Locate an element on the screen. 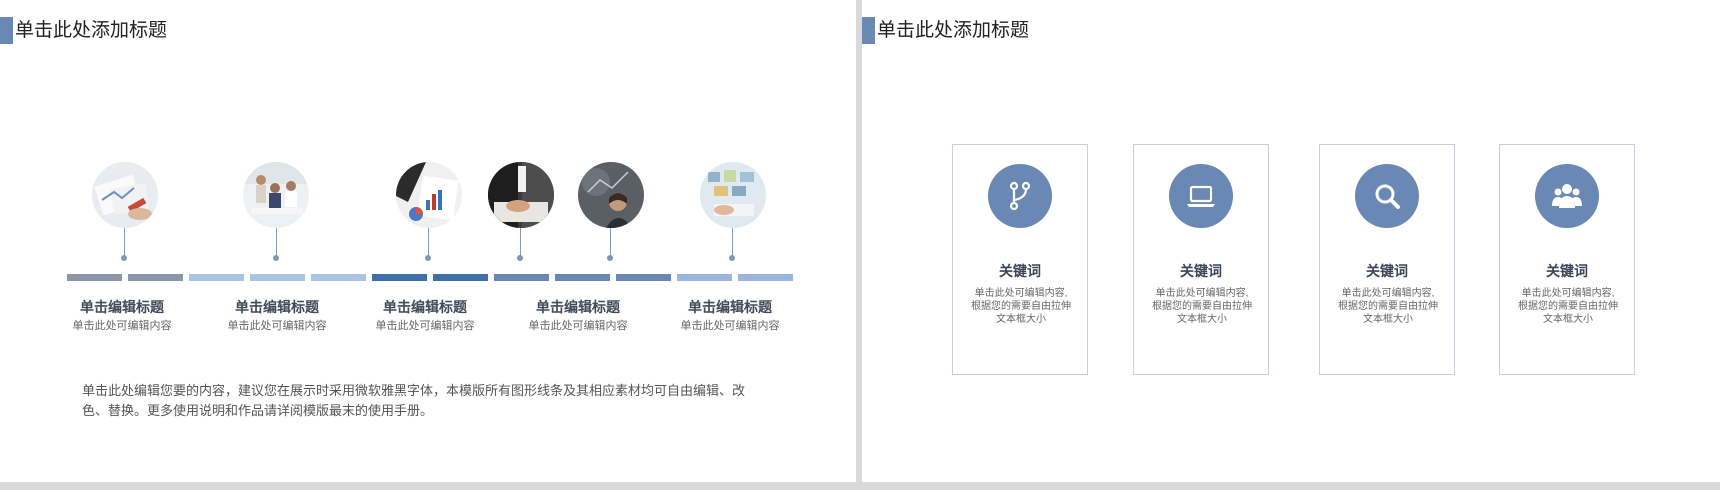  photo-handshake is located at coordinates (521, 195).